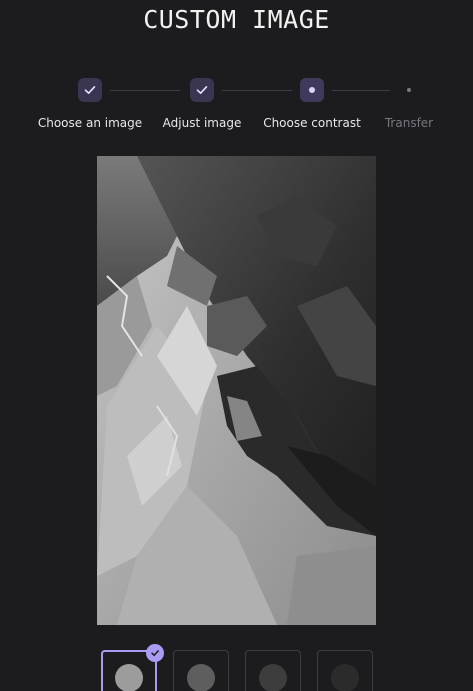  I want to click on step-label: Choose contrast, so click(312, 123).